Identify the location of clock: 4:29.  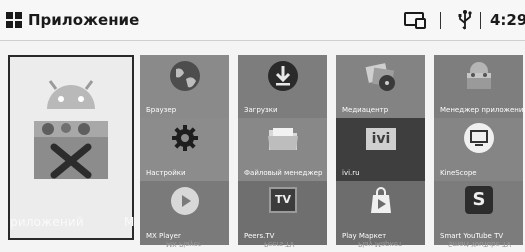
(507, 20).